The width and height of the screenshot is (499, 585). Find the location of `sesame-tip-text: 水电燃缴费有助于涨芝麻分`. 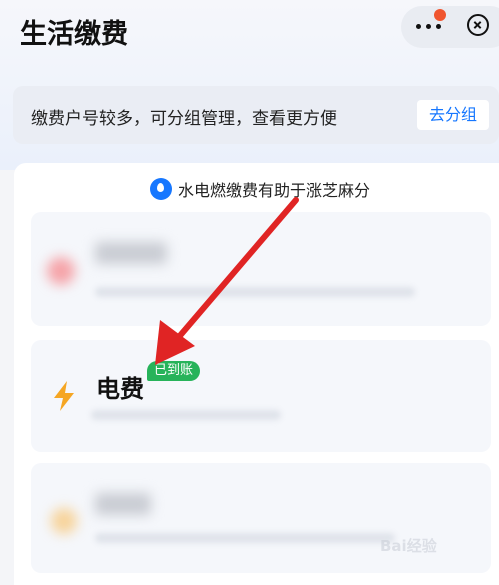

sesame-tip-text: 水电燃缴费有助于涨芝麻分 is located at coordinates (274, 190).